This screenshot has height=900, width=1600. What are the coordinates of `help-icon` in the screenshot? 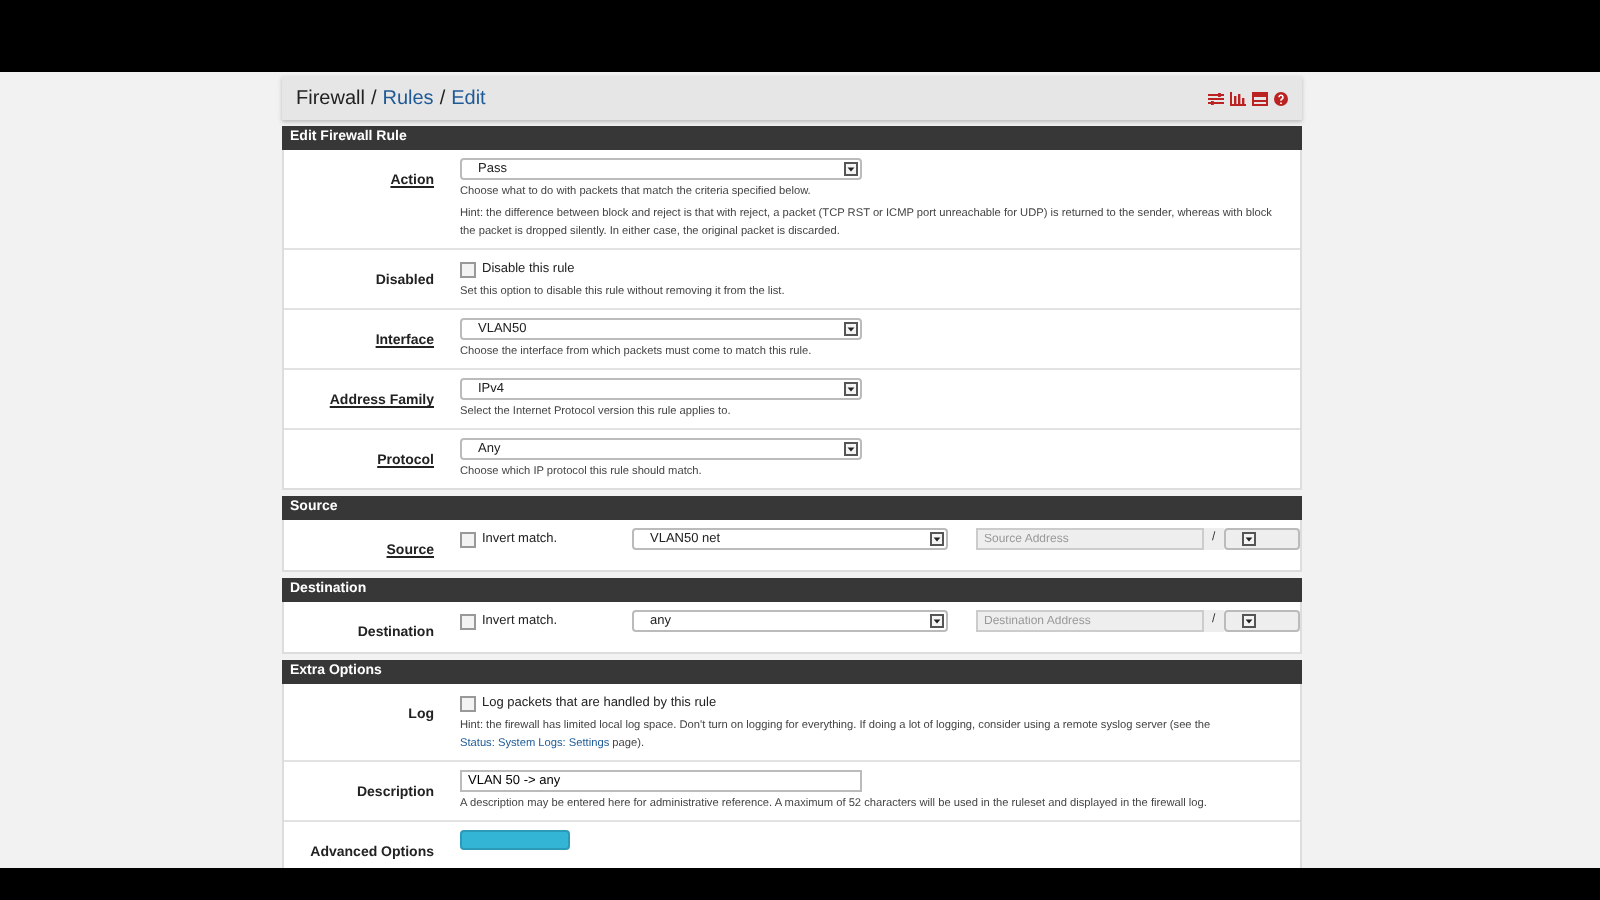 It's located at (1281, 98).